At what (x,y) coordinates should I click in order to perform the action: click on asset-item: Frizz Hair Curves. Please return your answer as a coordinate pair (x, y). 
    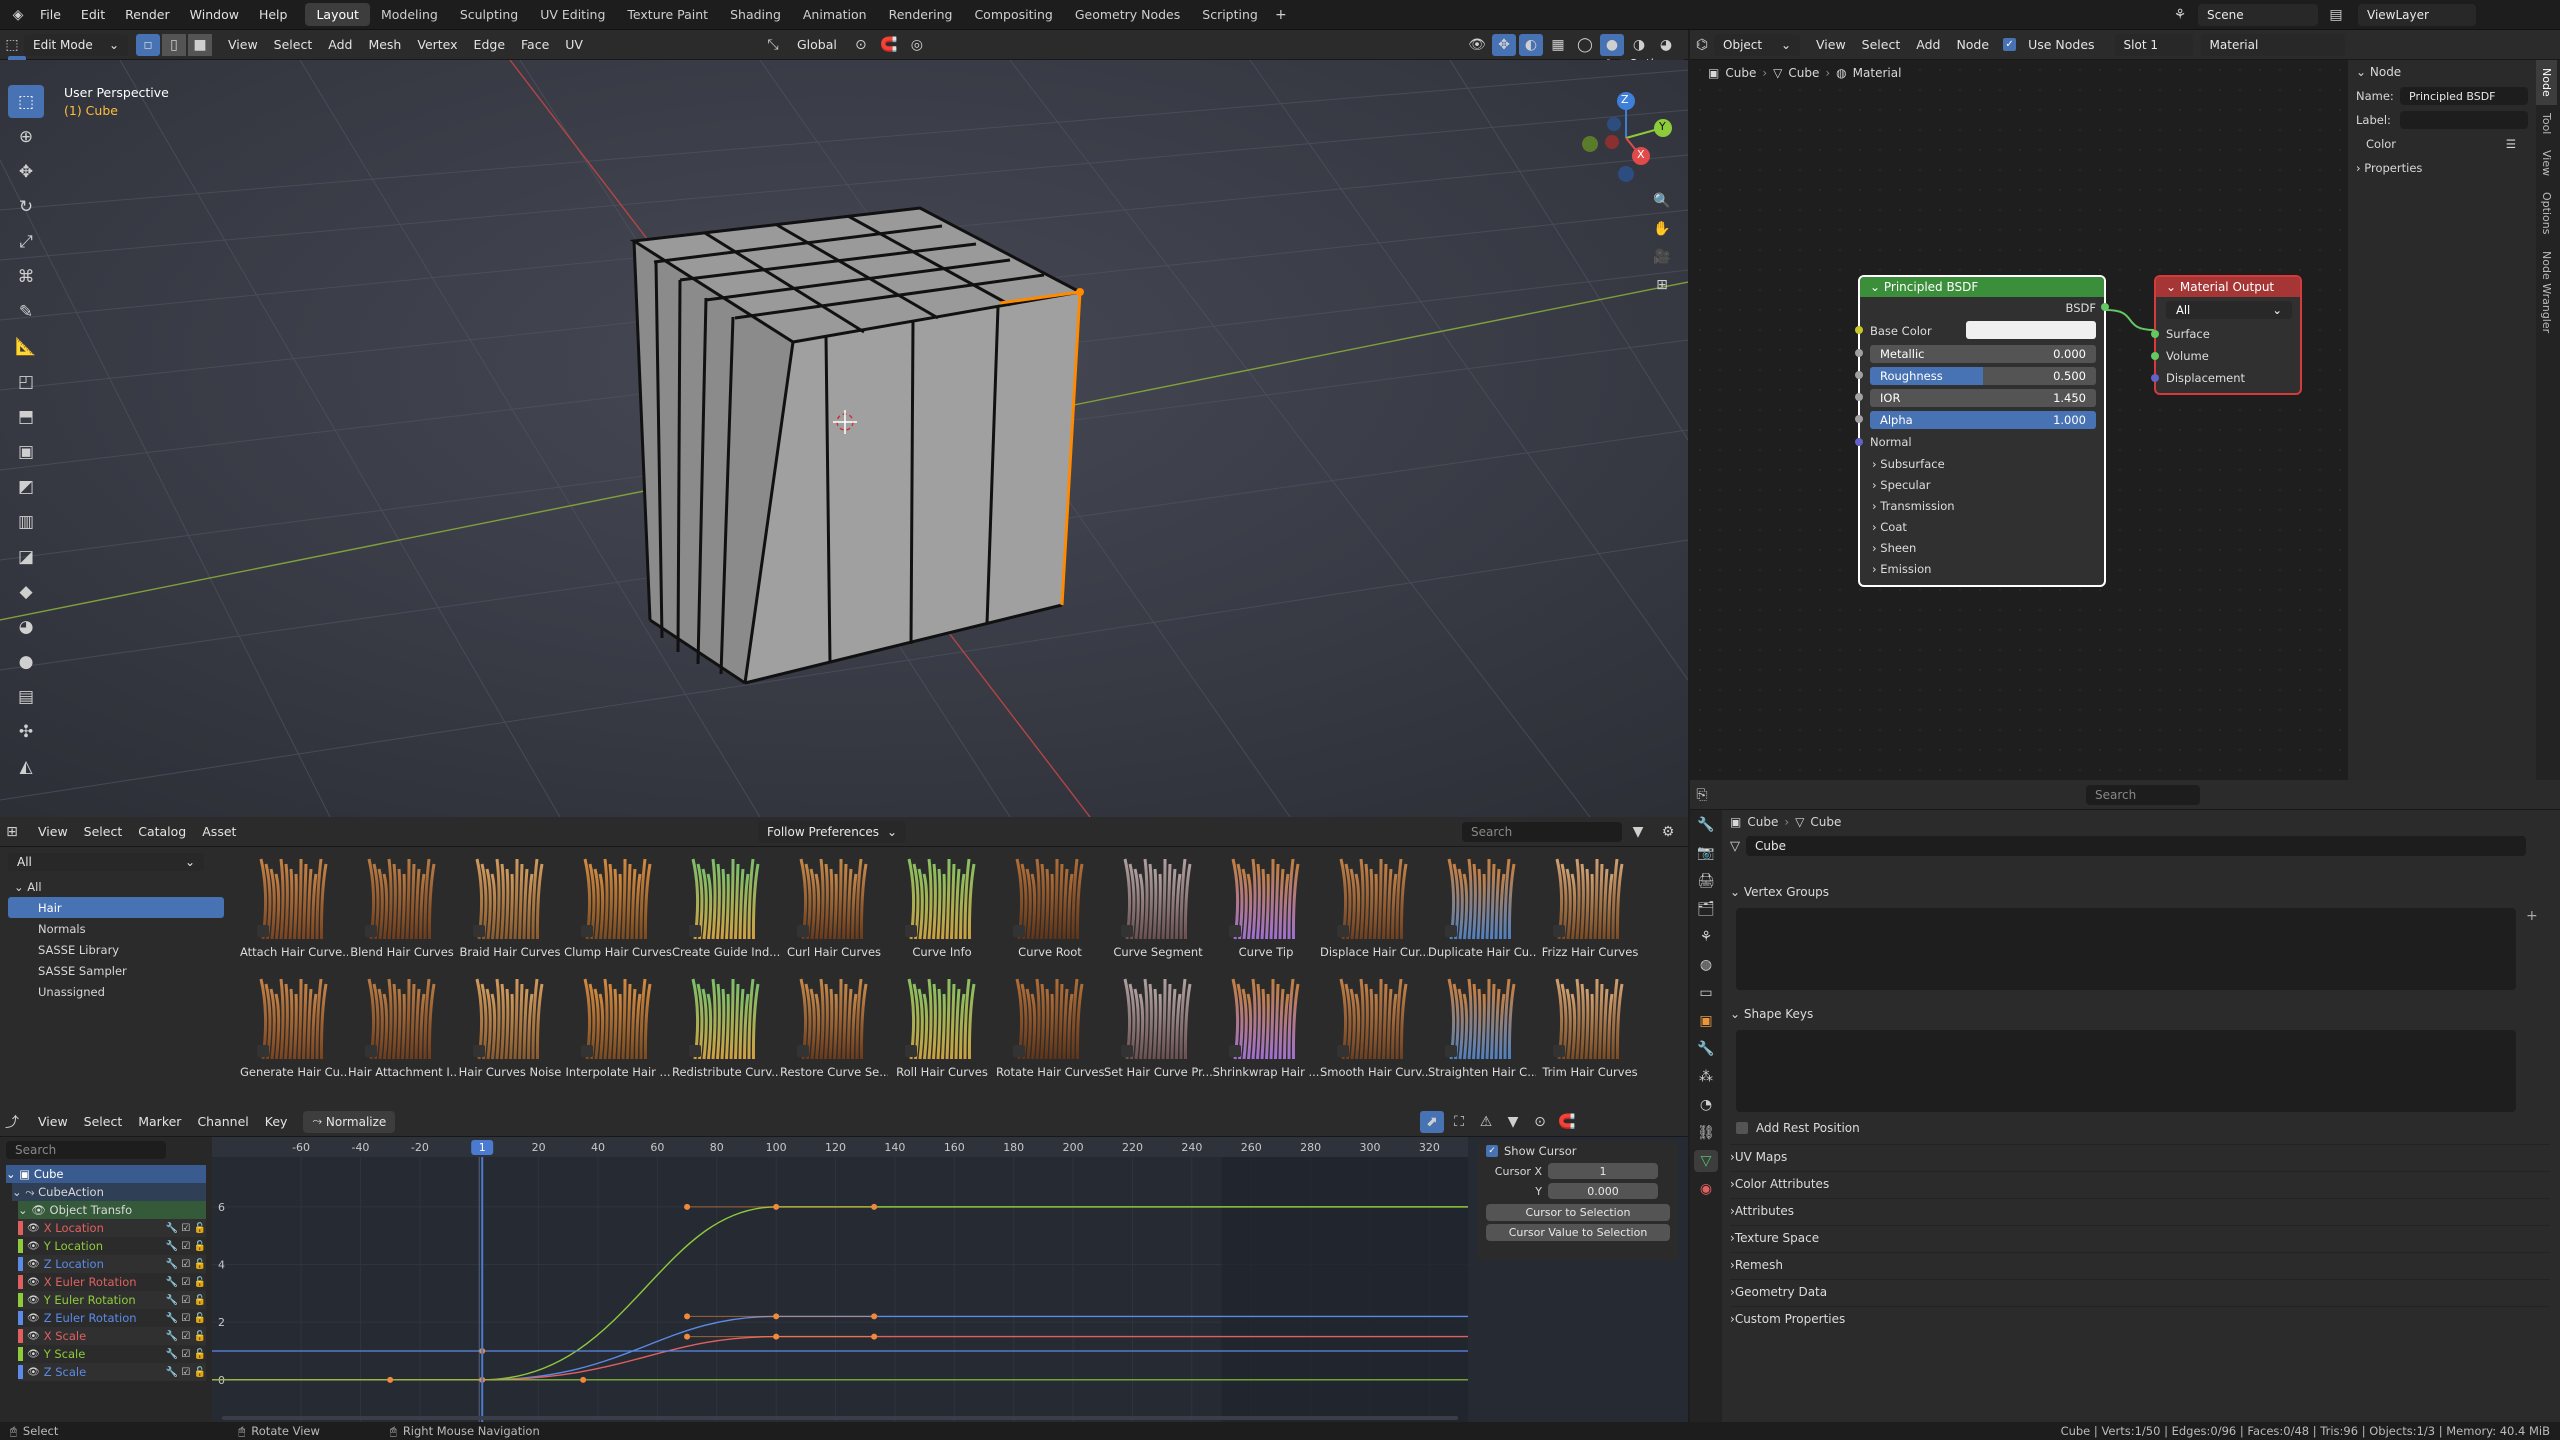
    Looking at the image, I should click on (1590, 912).